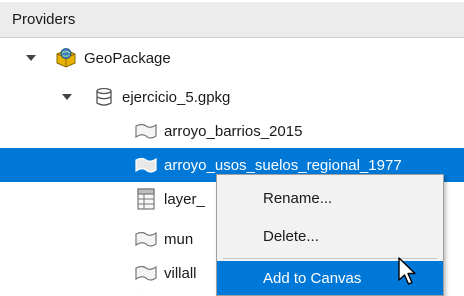 The width and height of the screenshot is (464, 296). I want to click on mouse-pointer-icon, so click(408, 271).